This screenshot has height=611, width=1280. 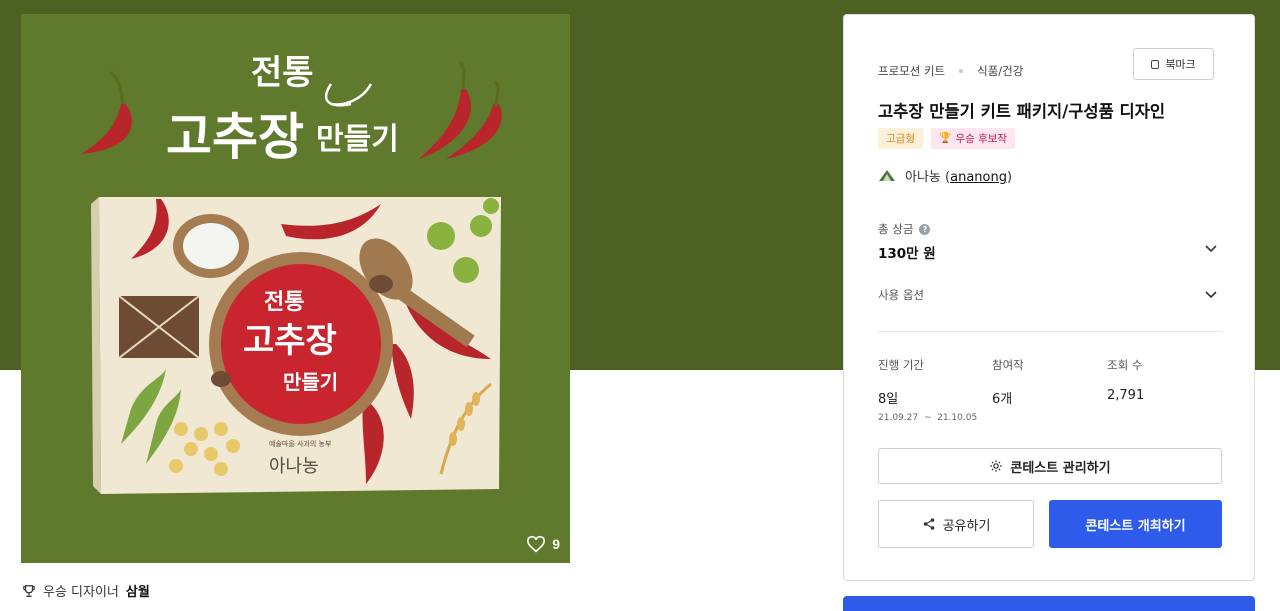 I want to click on winner-designer: 우승 디자이너 삼월, so click(x=86, y=590).